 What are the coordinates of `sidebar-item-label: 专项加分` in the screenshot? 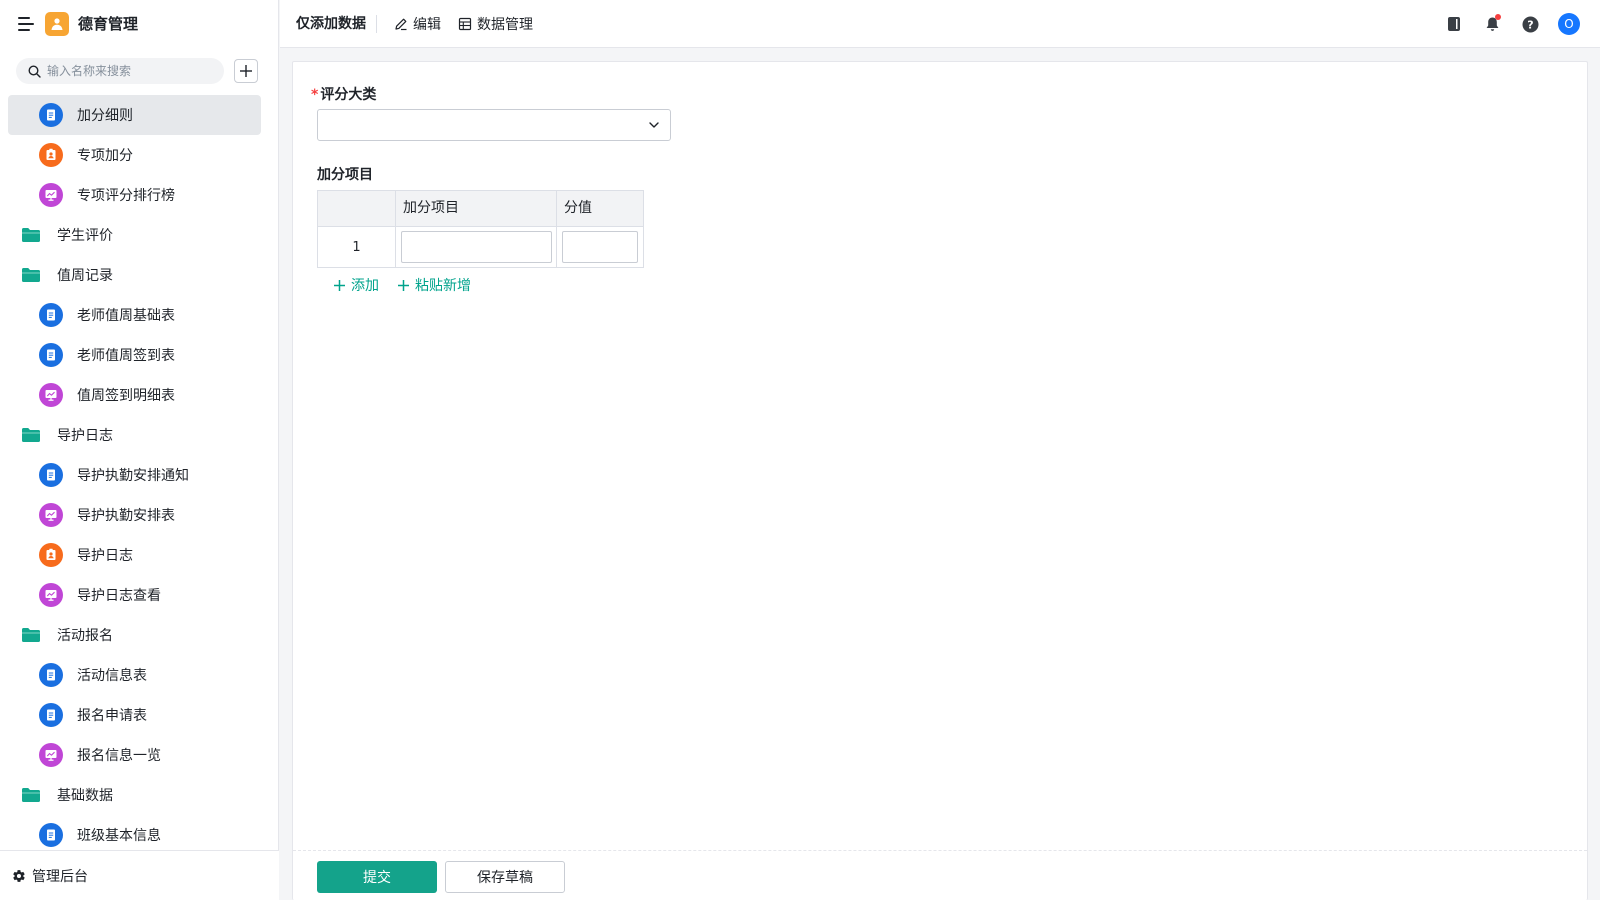 It's located at (105, 156).